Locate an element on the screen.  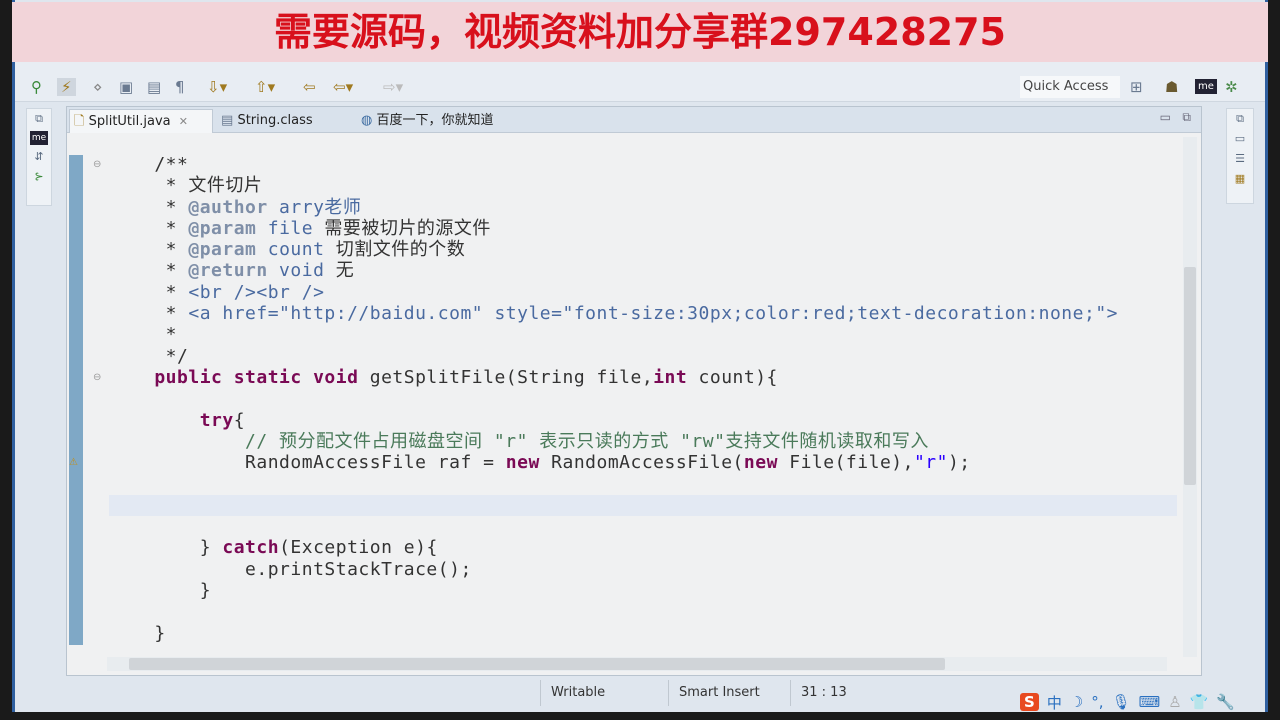
vertical-scrollbar is located at coordinates (1190, 397).